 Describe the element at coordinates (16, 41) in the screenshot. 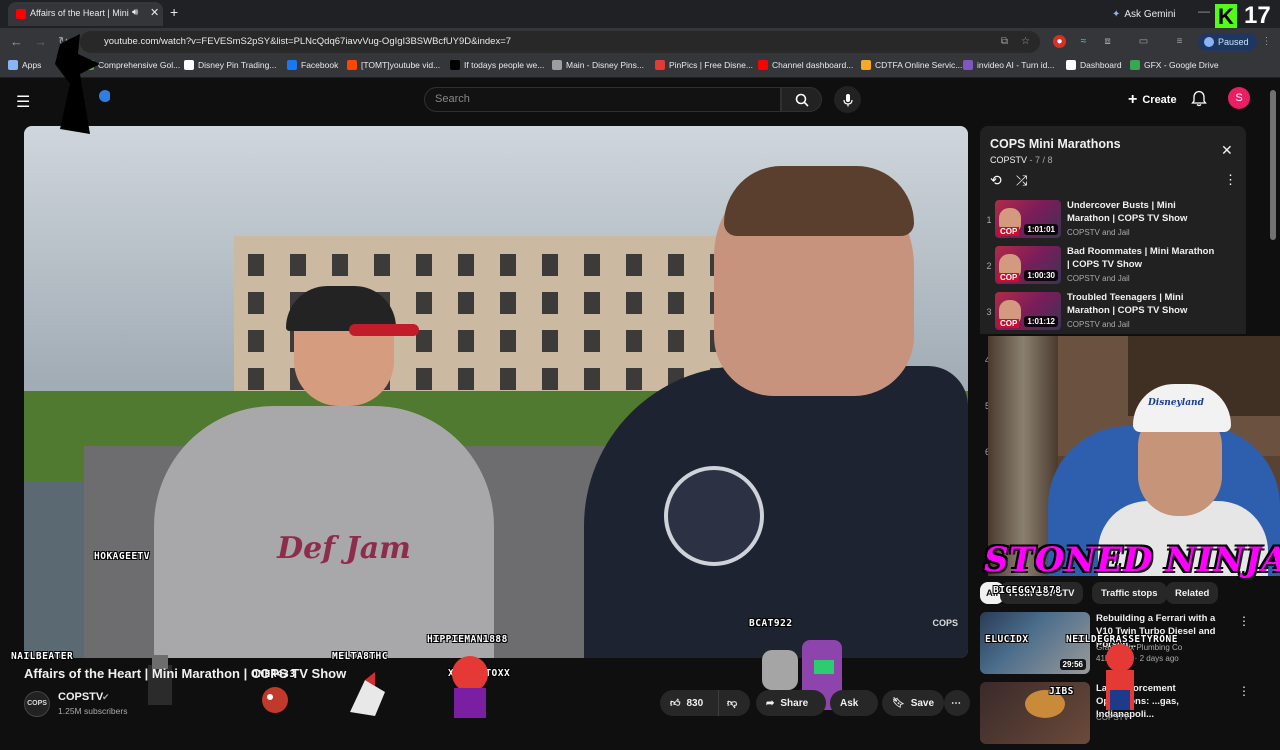

I see `back-icon: ←` at that location.